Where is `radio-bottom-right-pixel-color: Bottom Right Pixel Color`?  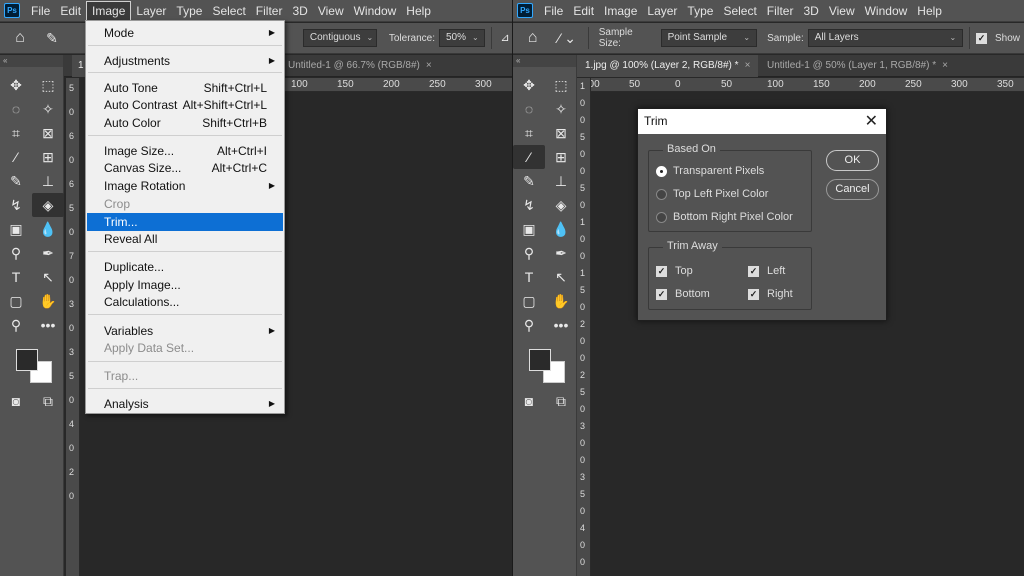
radio-bottom-right-pixel-color: Bottom Right Pixel Color is located at coordinates (724, 217).